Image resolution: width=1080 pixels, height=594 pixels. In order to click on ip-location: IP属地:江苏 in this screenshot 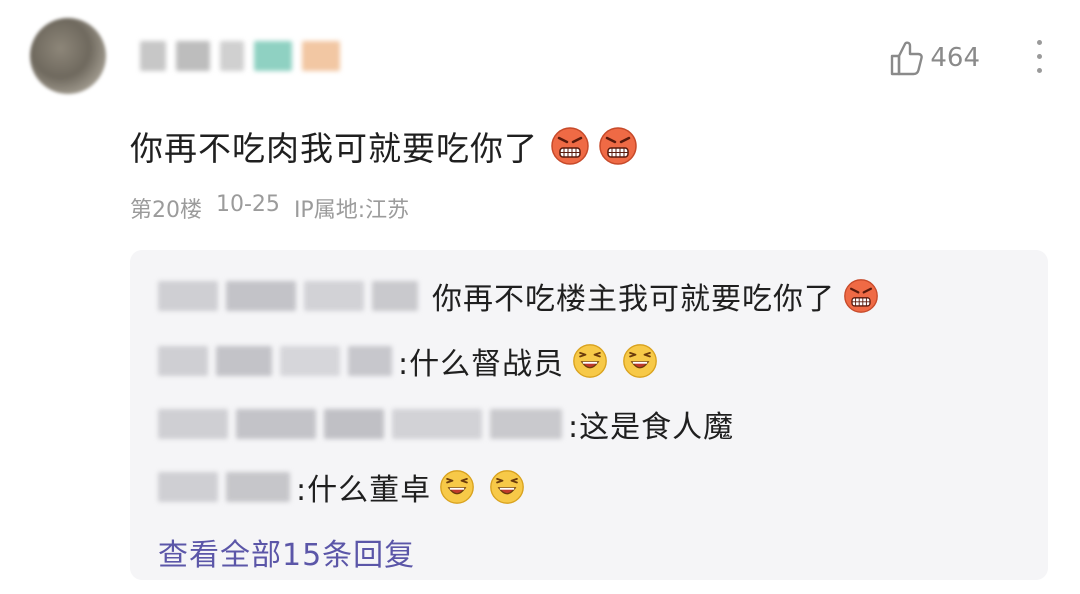, I will do `click(351, 210)`.